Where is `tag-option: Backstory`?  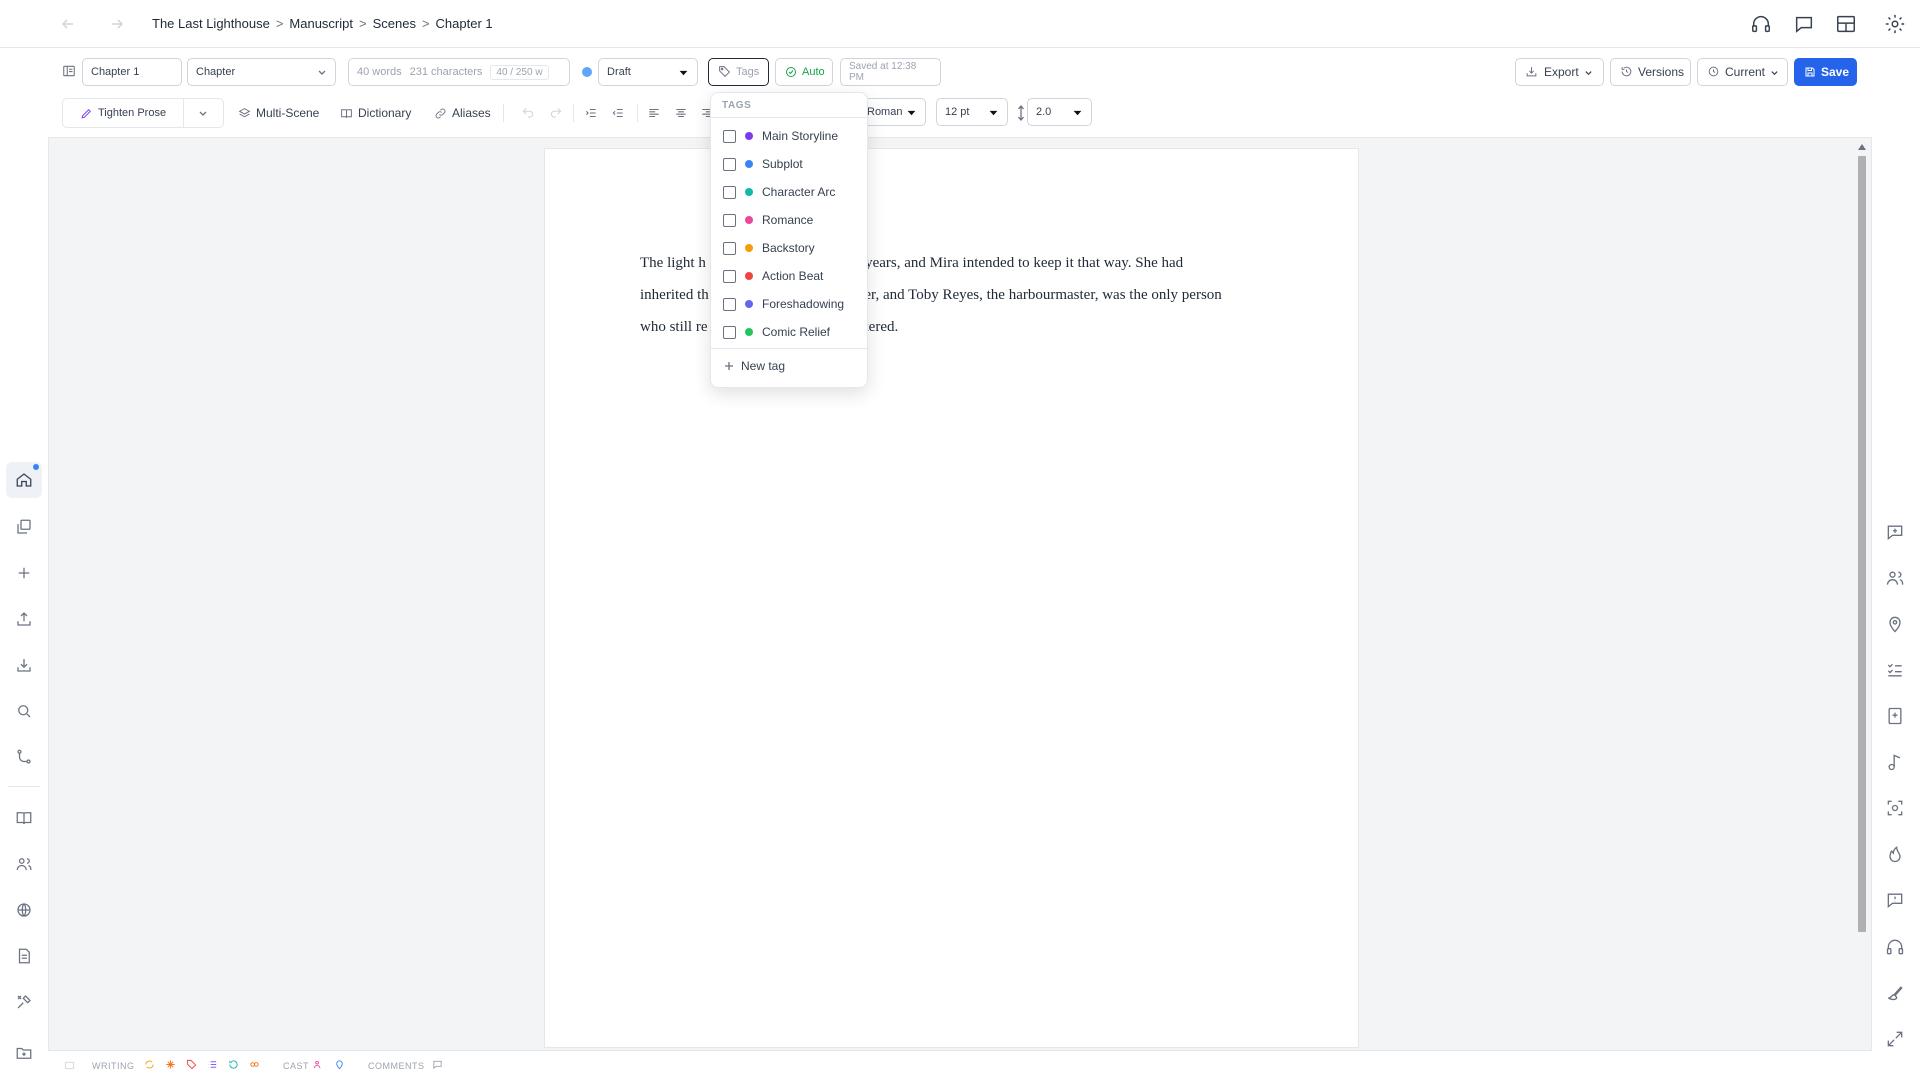 tag-option: Backstory is located at coordinates (769, 248).